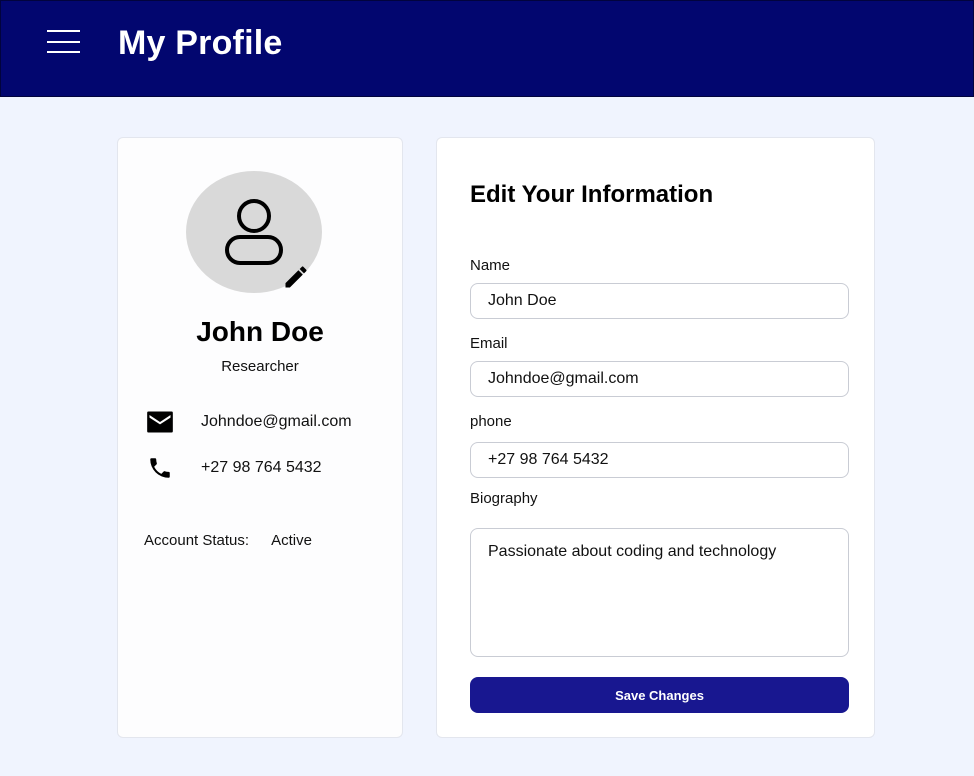 Image resolution: width=974 pixels, height=776 pixels. Describe the element at coordinates (659, 460) in the screenshot. I see `phone-input` at that location.